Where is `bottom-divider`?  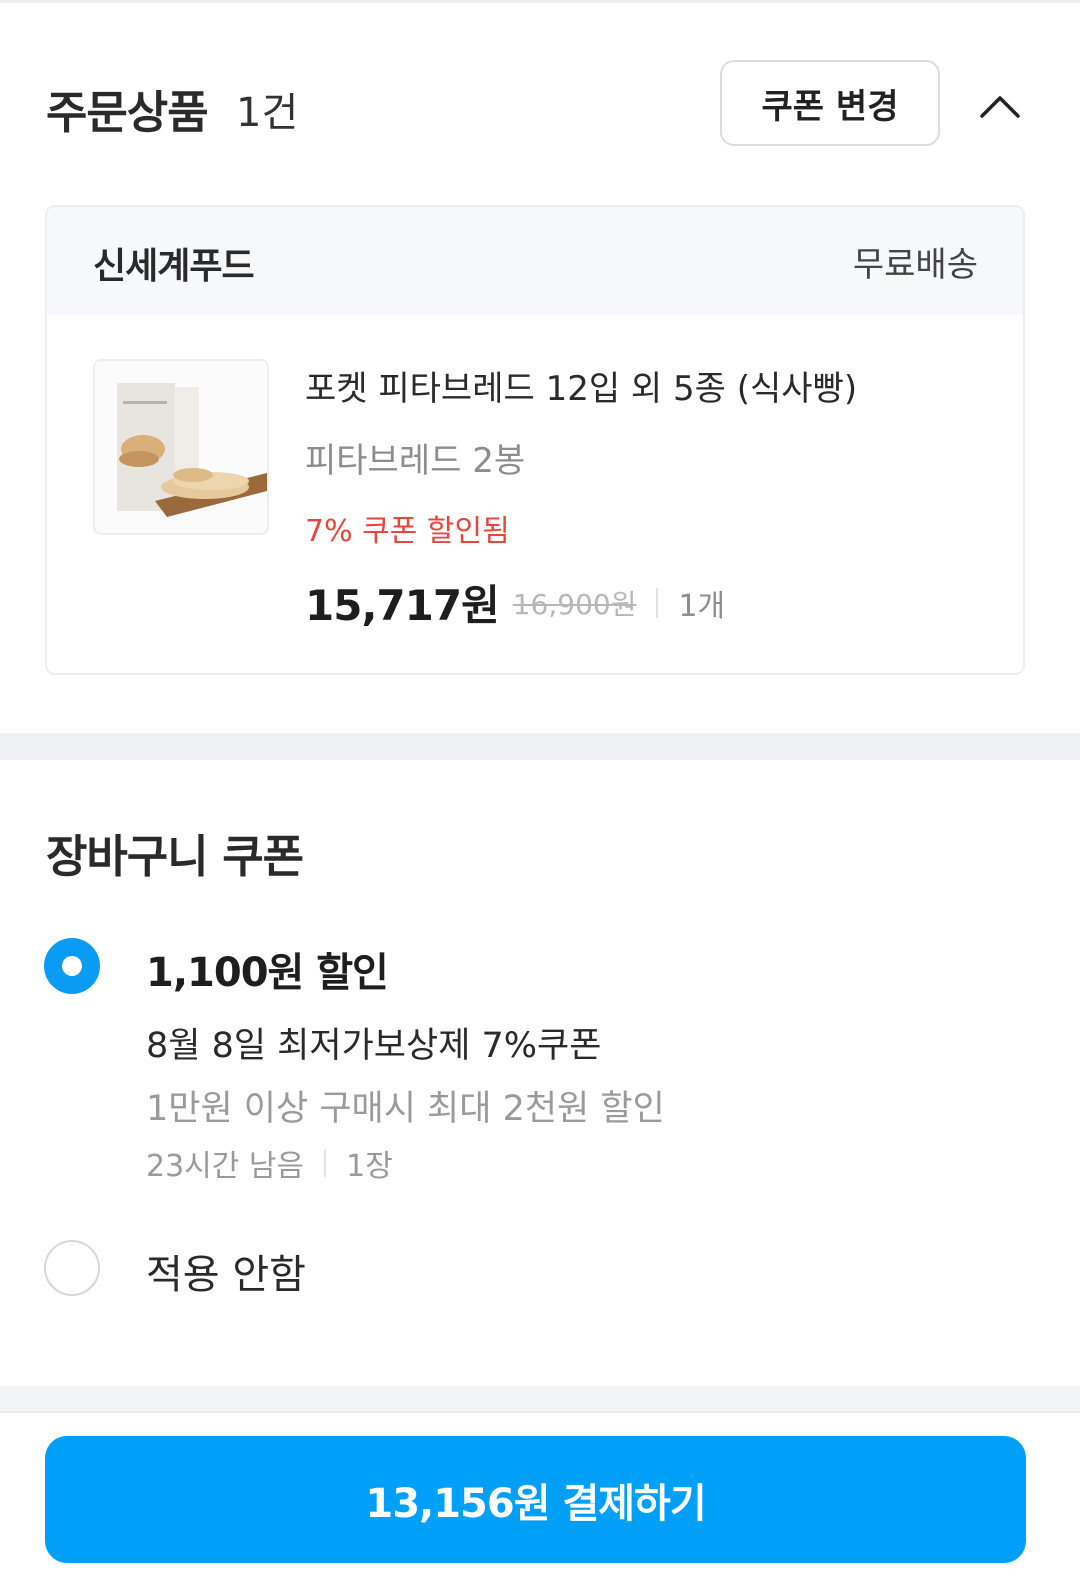 bottom-divider is located at coordinates (540, 1399).